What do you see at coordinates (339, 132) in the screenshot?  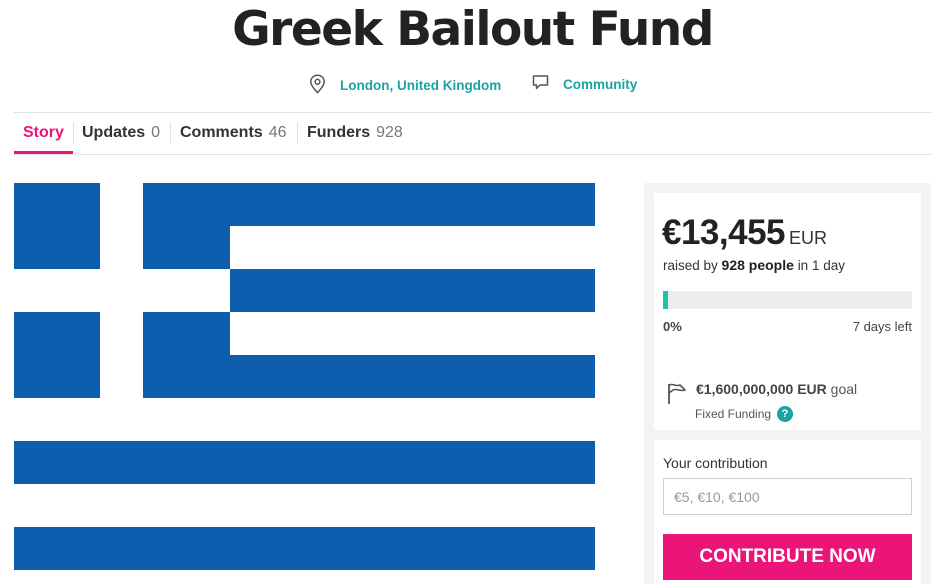 I see `tab-funders-label: Funders` at bounding box center [339, 132].